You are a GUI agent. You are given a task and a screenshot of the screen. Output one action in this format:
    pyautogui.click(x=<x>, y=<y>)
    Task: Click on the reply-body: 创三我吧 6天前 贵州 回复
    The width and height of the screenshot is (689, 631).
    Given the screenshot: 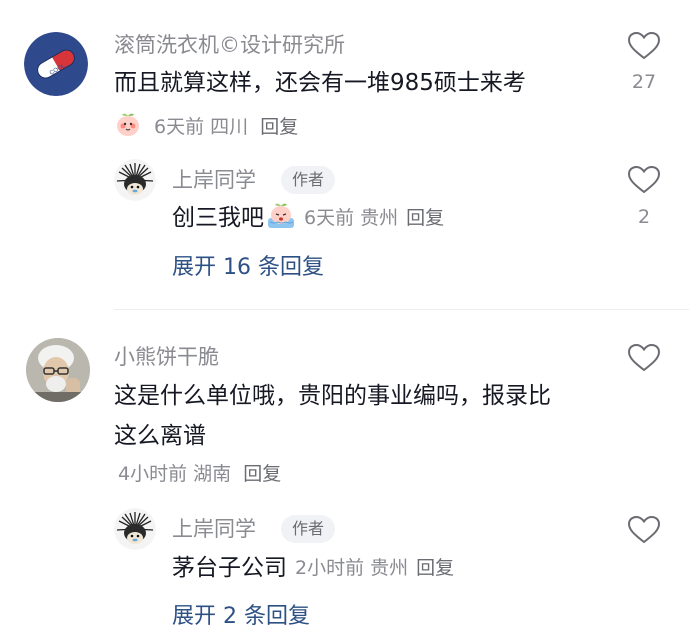 What is the action you would take?
    pyautogui.click(x=308, y=218)
    